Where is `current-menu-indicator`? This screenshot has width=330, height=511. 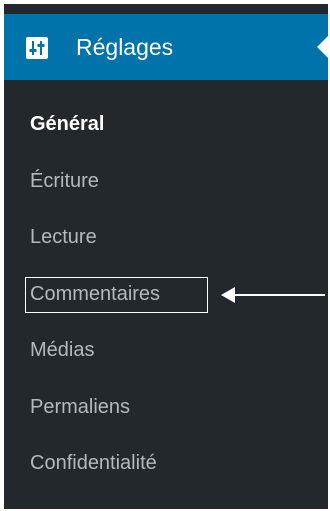
current-menu-indicator is located at coordinates (322, 47).